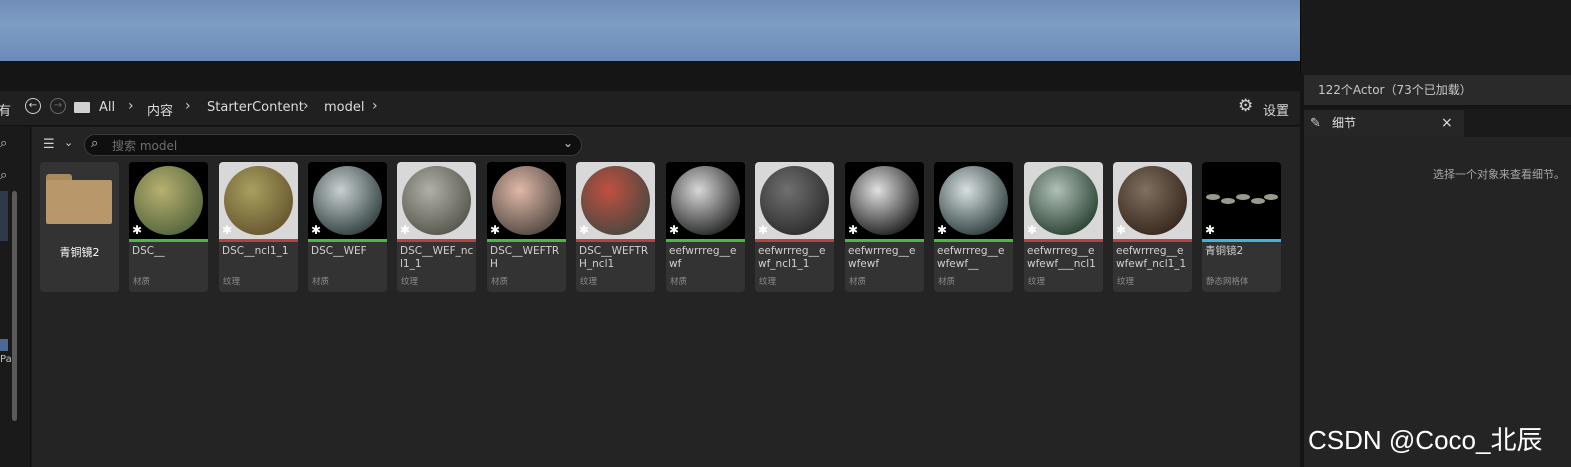 This screenshot has height=467, width=1571. What do you see at coordinates (79, 227) in the screenshot?
I see `folder-tile: 青铜镜2` at bounding box center [79, 227].